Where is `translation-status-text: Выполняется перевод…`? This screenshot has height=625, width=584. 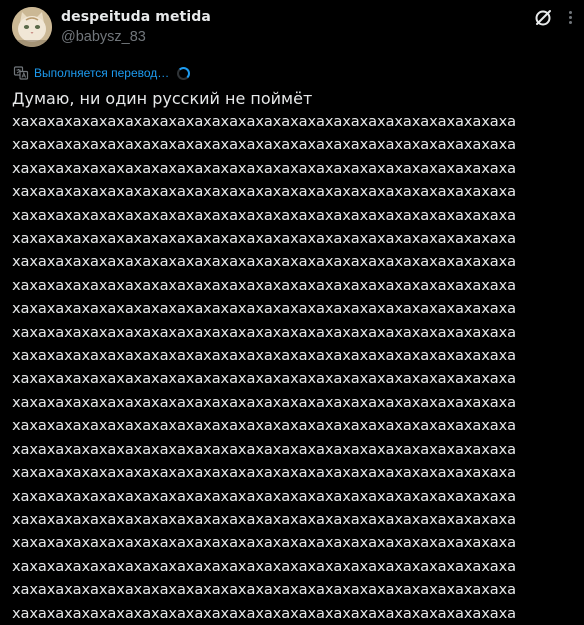
translation-status-text: Выполняется перевод… is located at coordinates (101, 73).